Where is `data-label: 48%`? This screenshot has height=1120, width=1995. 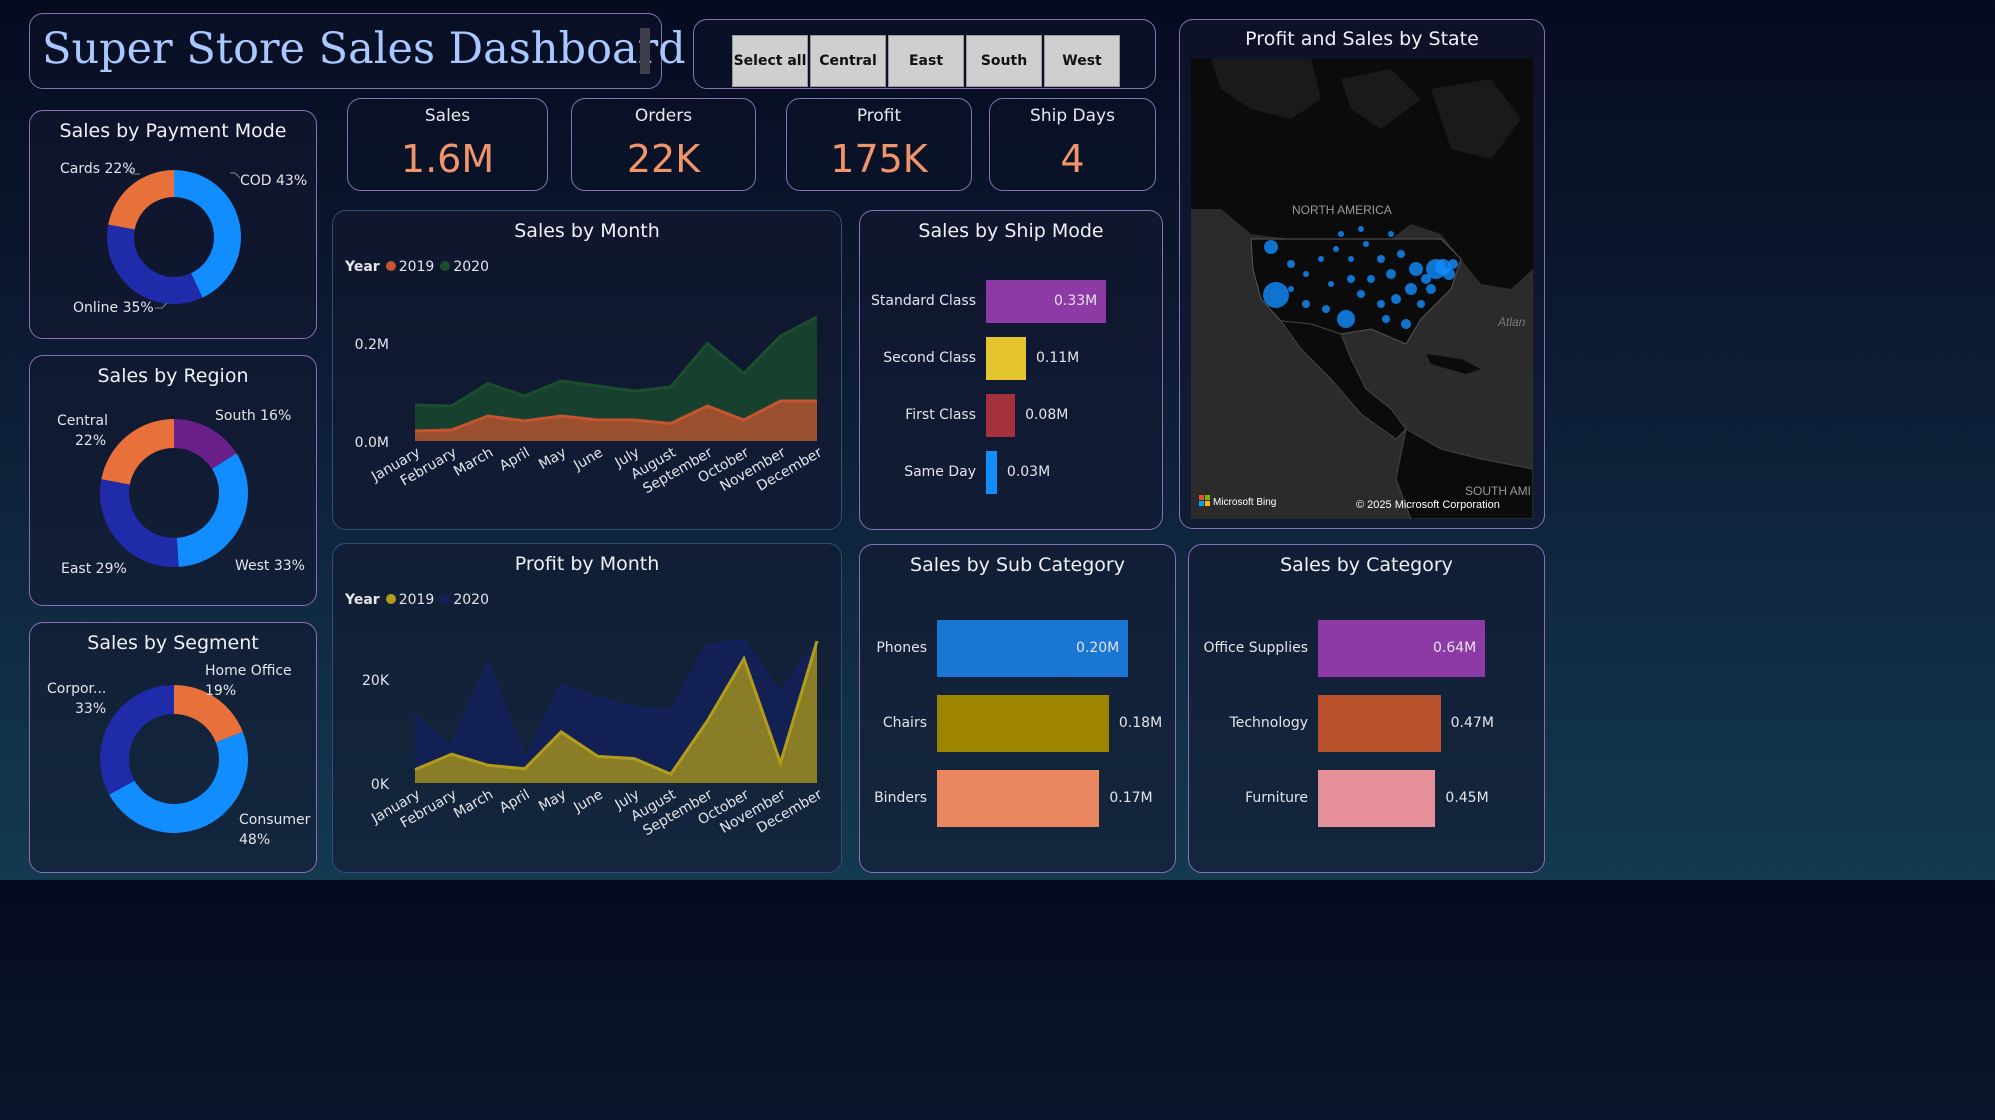 data-label: 48% is located at coordinates (254, 840).